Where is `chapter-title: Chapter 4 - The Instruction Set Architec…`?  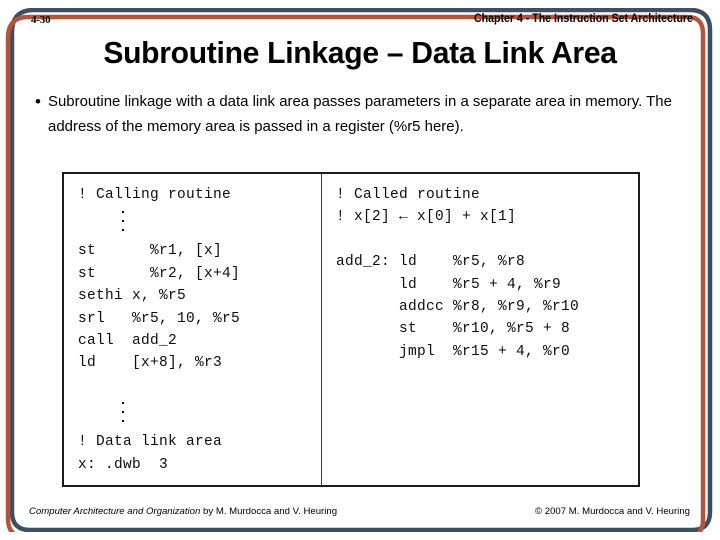
chapter-title: Chapter 4 - The Instruction Set Architec… is located at coordinates (583, 19).